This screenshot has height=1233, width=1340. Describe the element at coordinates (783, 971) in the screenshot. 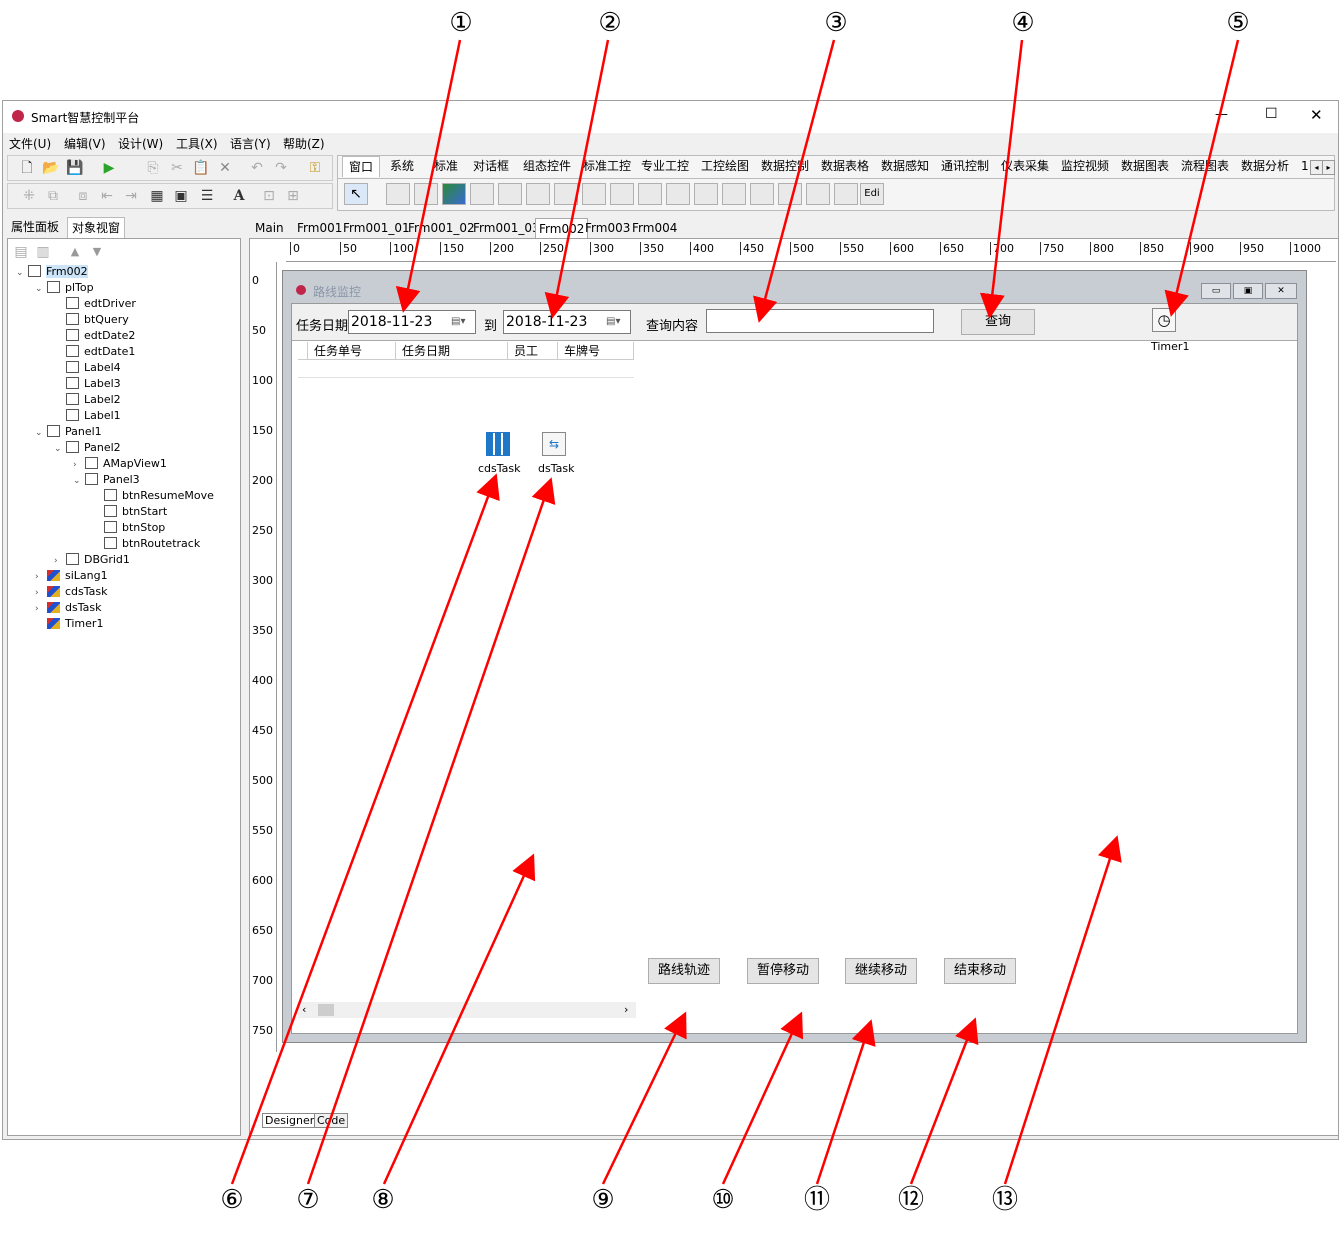

I see `pause-move-button: 暂停移动` at that location.